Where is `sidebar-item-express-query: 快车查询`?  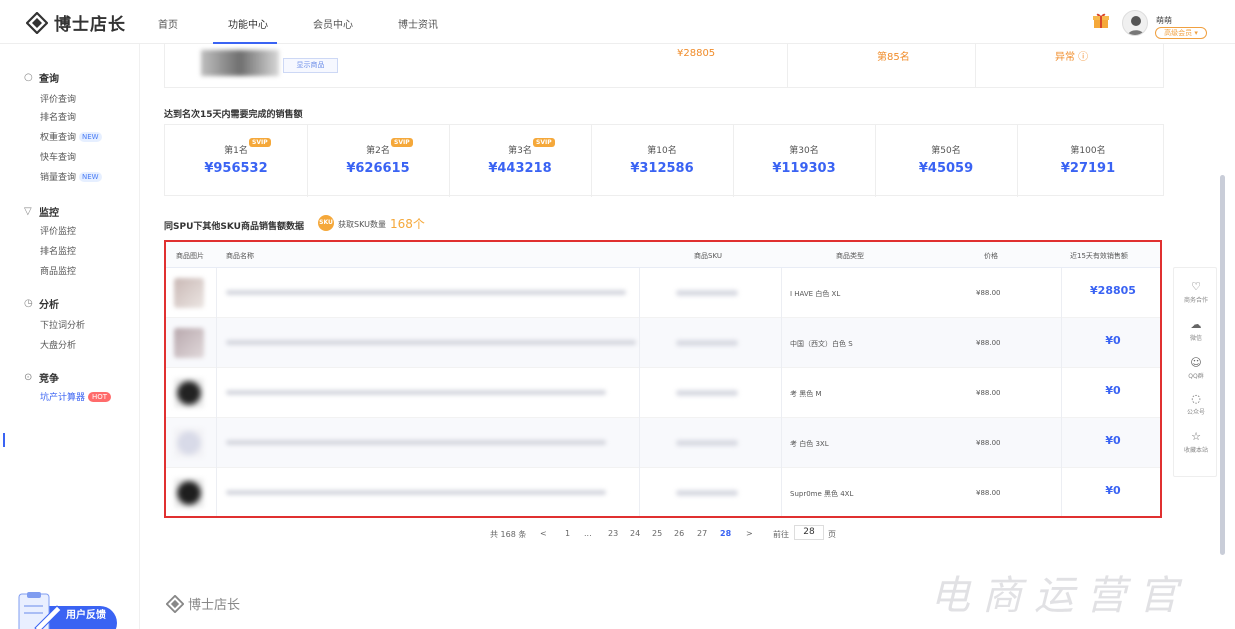 sidebar-item-express-query: 快车查询 is located at coordinates (58, 156).